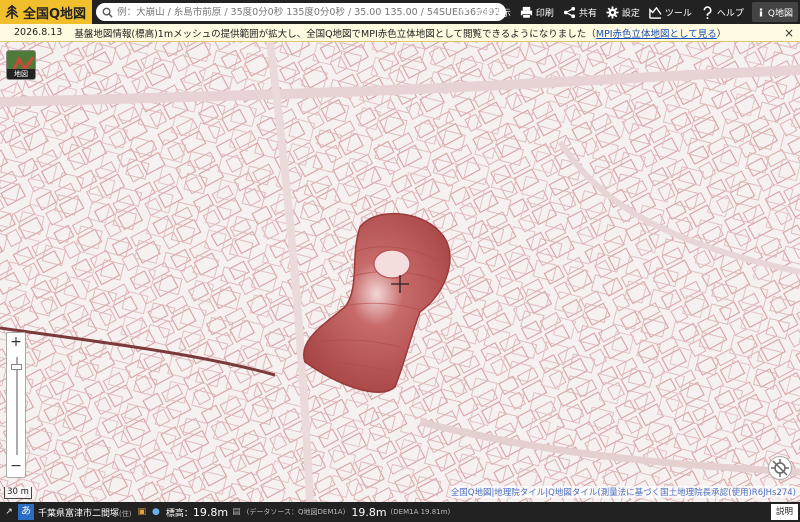 This screenshot has width=800, height=522. What do you see at coordinates (16, 467) in the screenshot?
I see `zoom-out-button: −` at bounding box center [16, 467].